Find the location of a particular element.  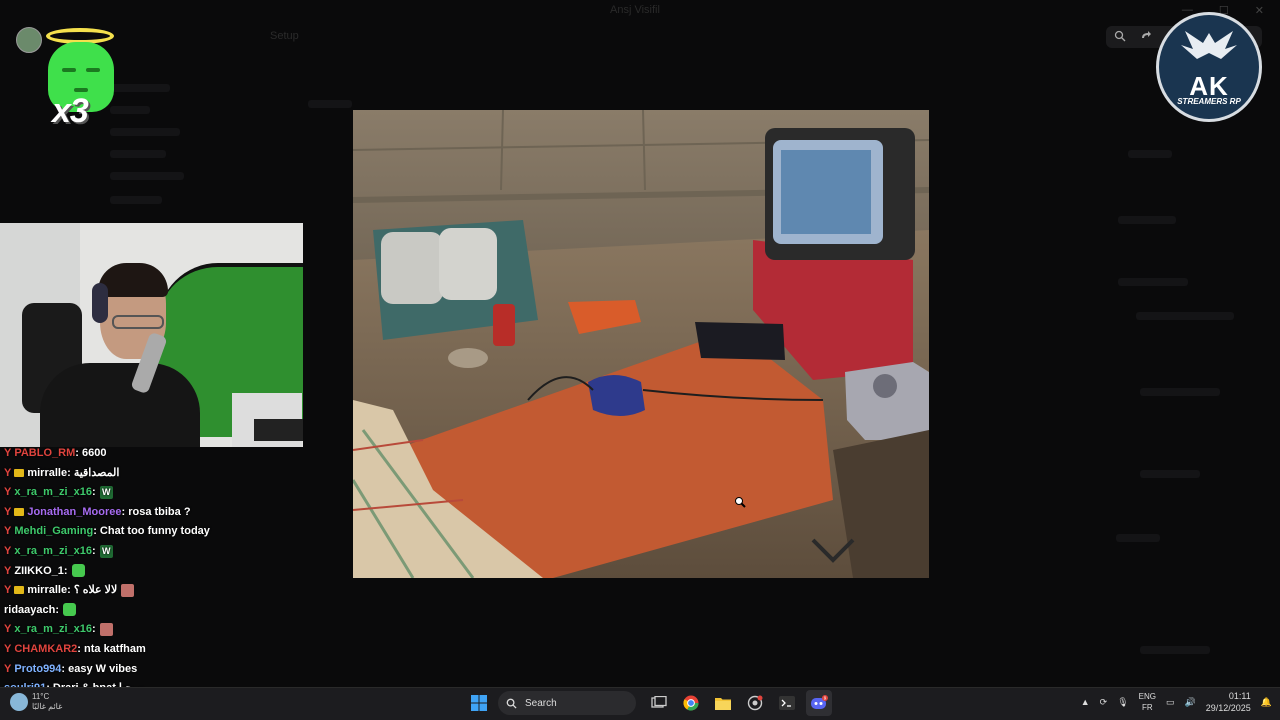

notification-icon: 🔔 is located at coordinates (1266, 702).